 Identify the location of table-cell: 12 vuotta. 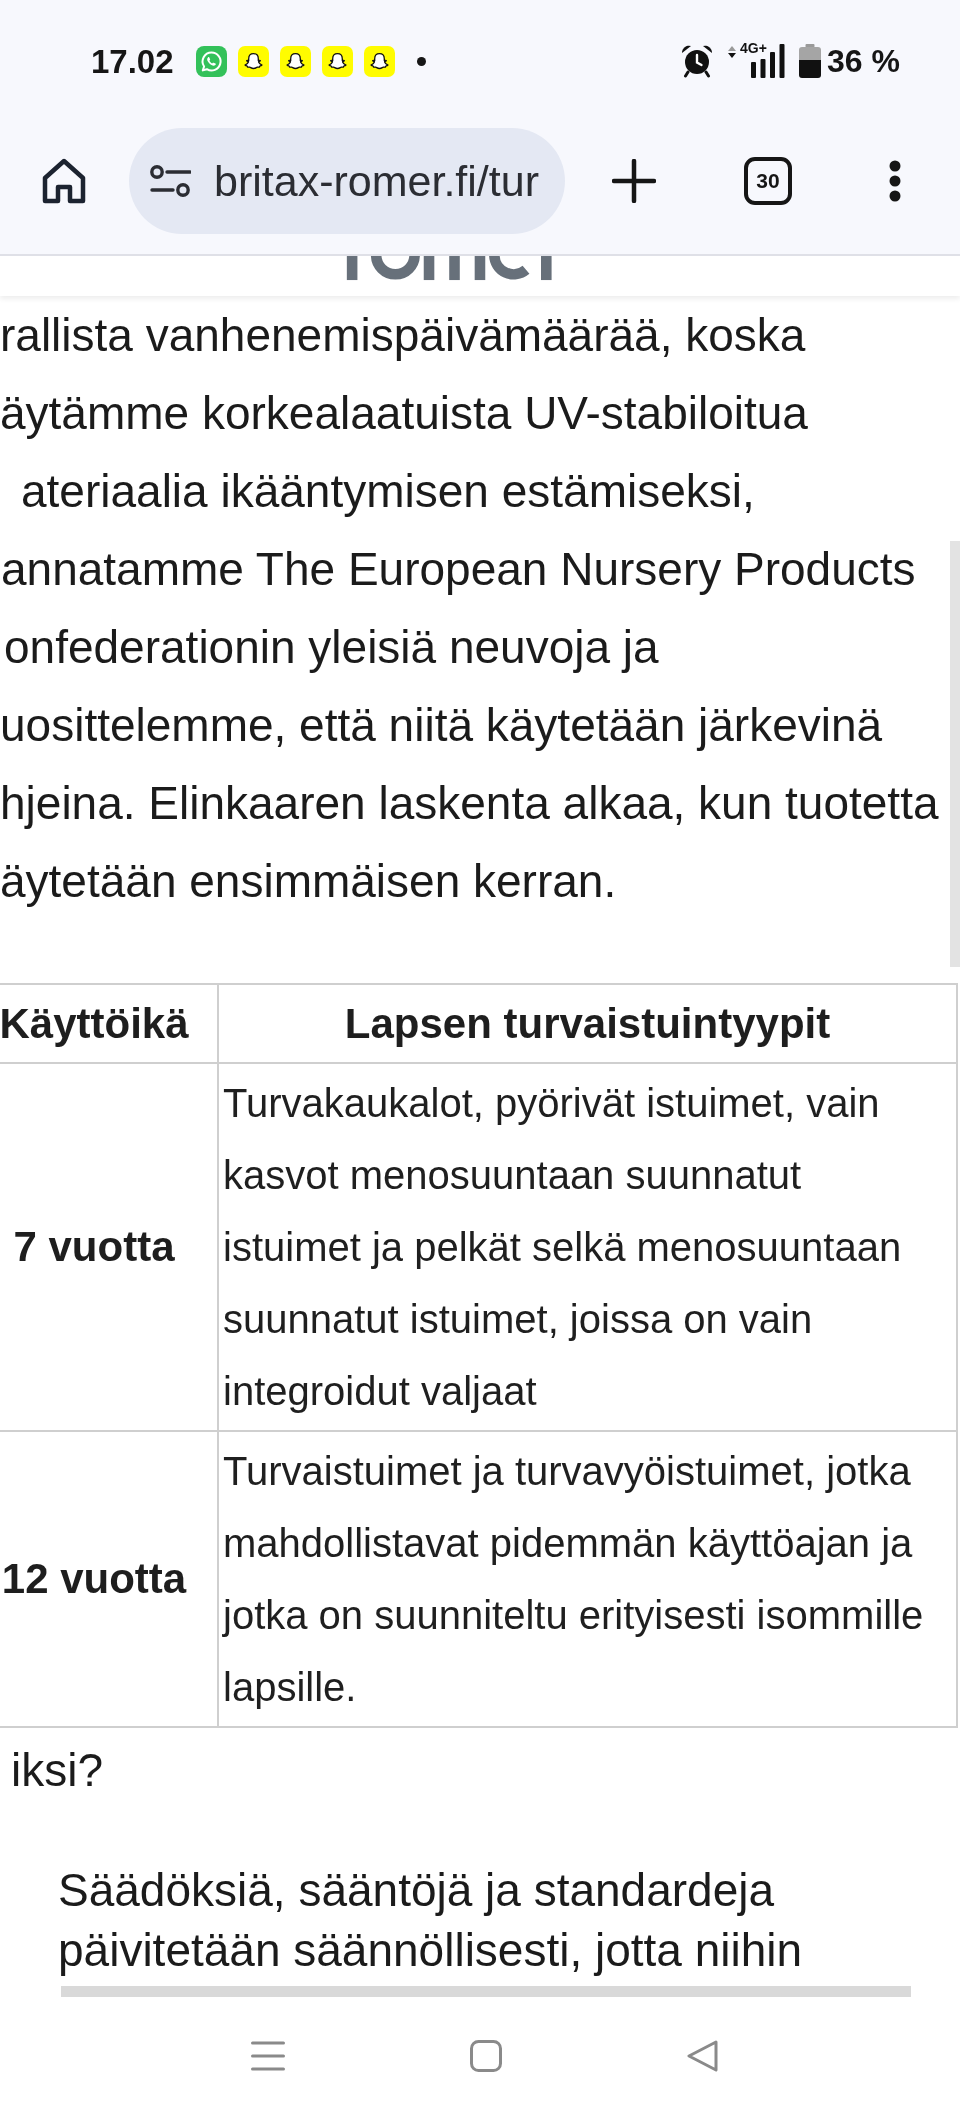
(109, 1579).